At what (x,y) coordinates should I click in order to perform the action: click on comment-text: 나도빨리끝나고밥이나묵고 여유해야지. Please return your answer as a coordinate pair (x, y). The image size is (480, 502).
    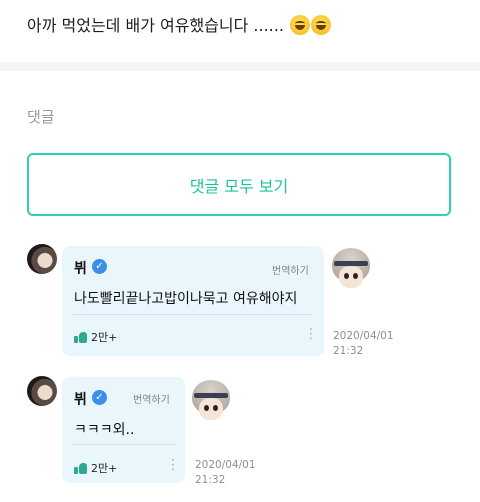
    Looking at the image, I should click on (186, 299).